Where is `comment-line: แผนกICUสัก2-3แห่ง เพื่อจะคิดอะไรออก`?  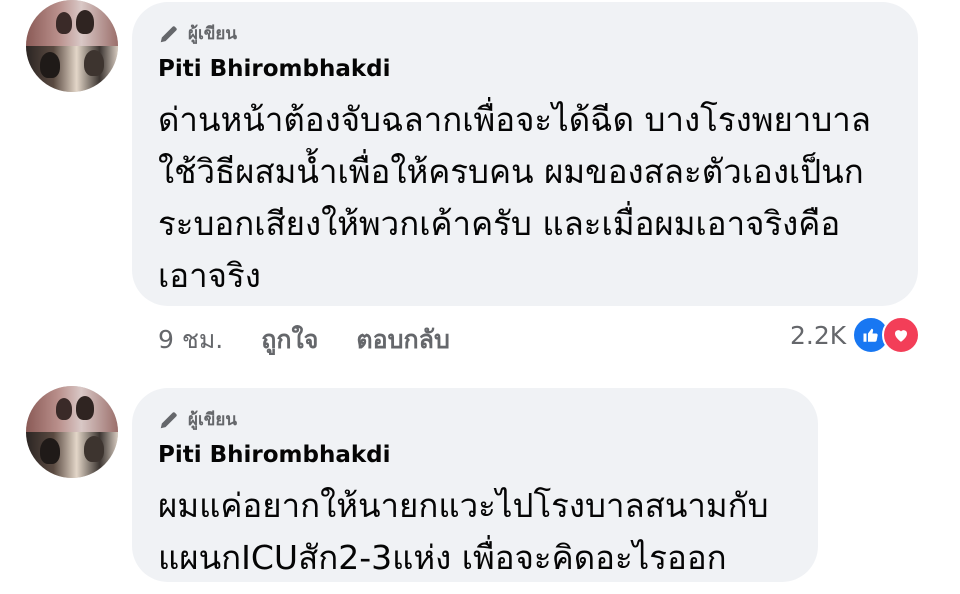
comment-line: แผนกICUสัก2-3แห่ง เพื่อจะคิดอะไรออก is located at coordinates (442, 557).